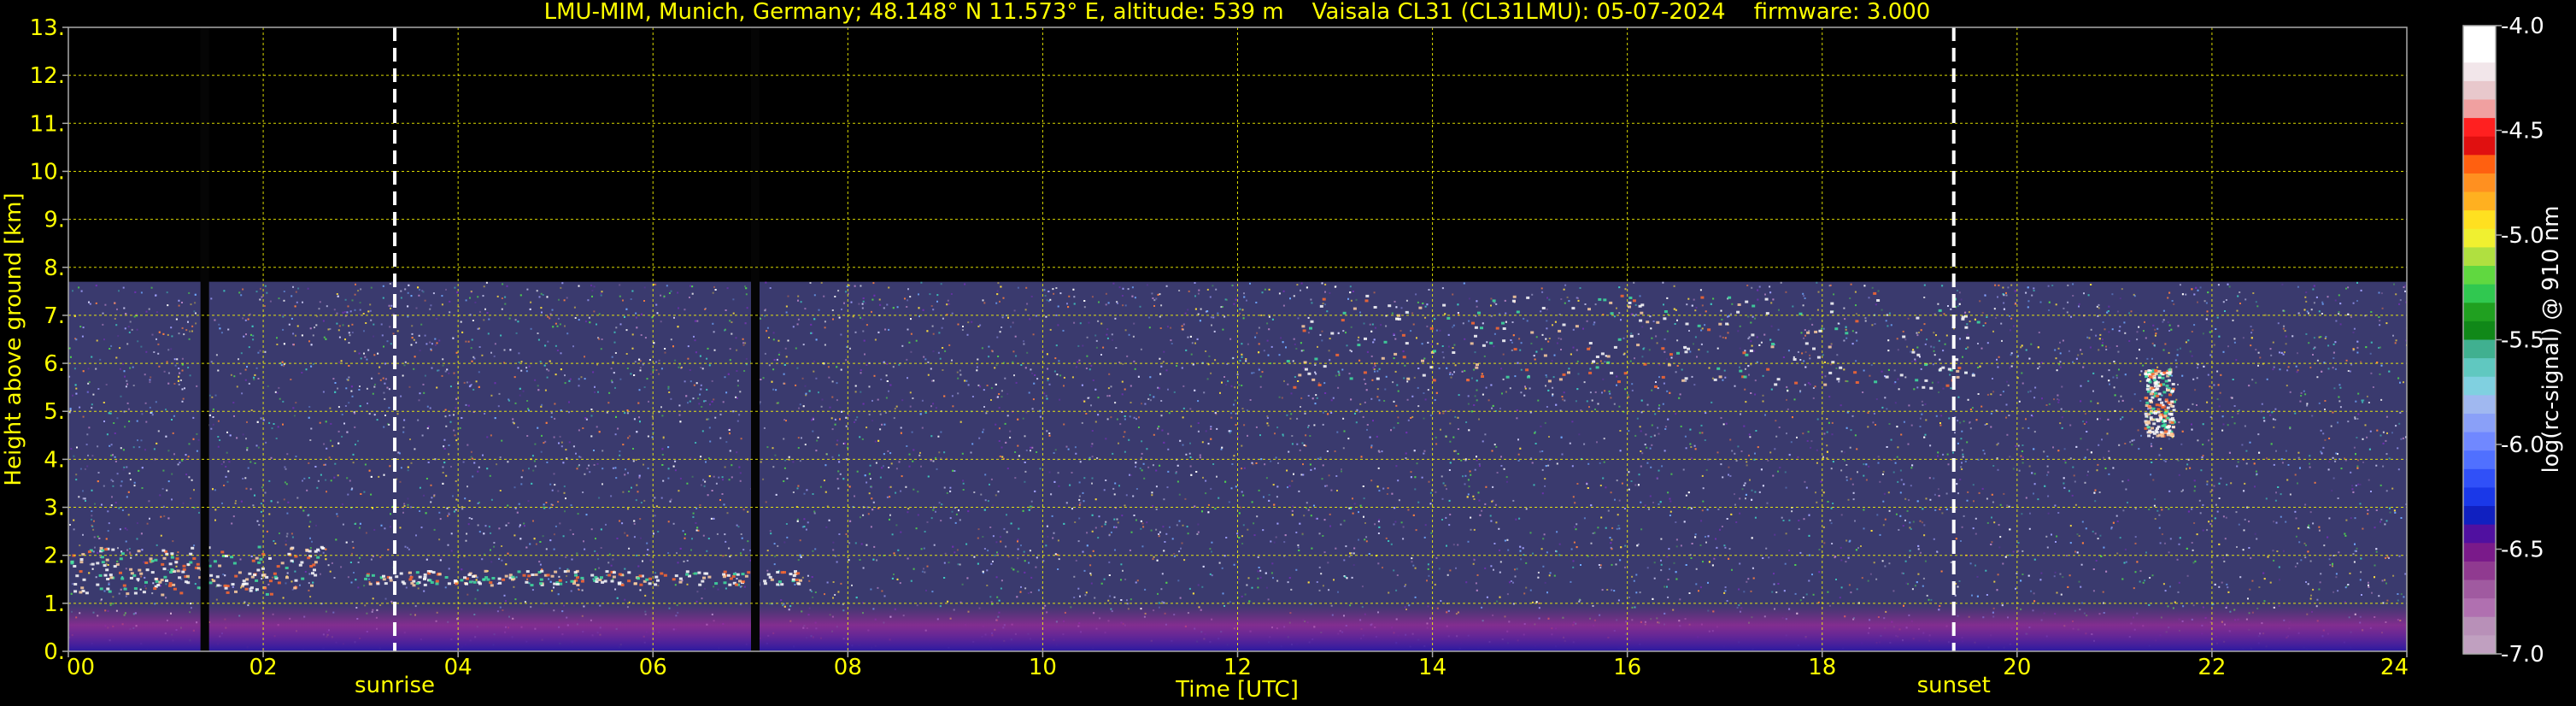  I want to click on y-tick-label: 11., so click(47, 124).